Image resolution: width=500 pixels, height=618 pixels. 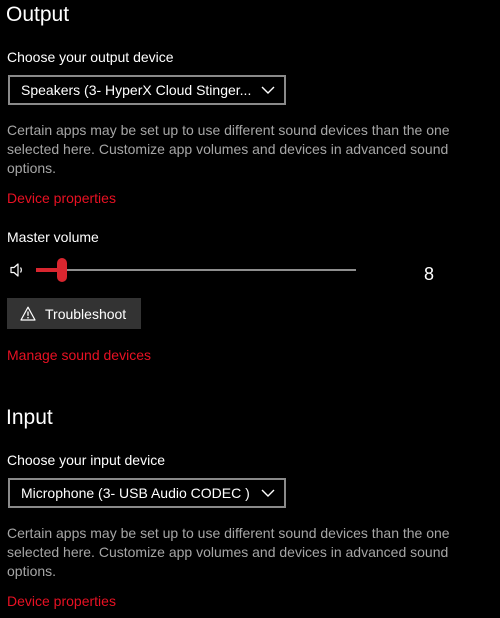 I want to click on output-section-title: Output, so click(x=38, y=14).